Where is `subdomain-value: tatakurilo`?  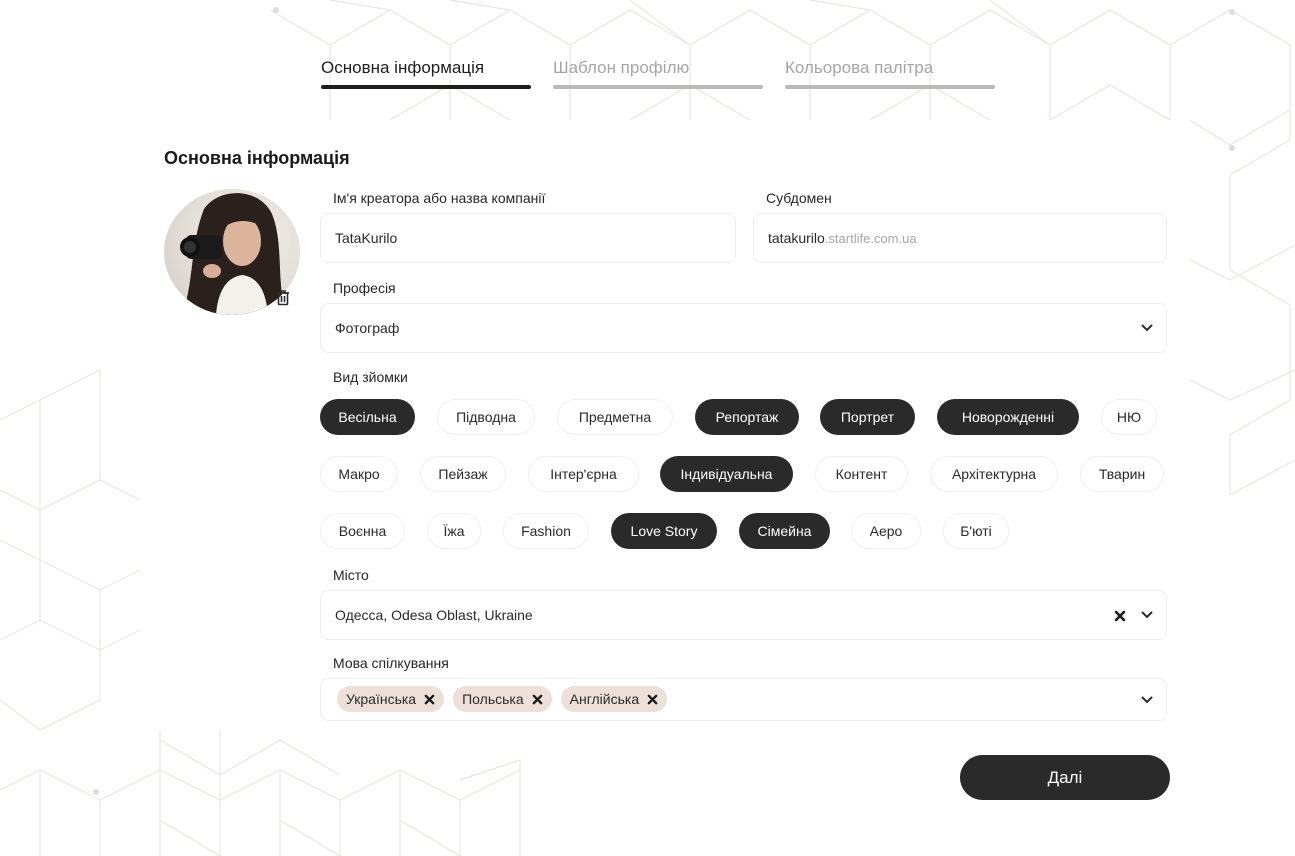 subdomain-value: tatakurilo is located at coordinates (796, 238).